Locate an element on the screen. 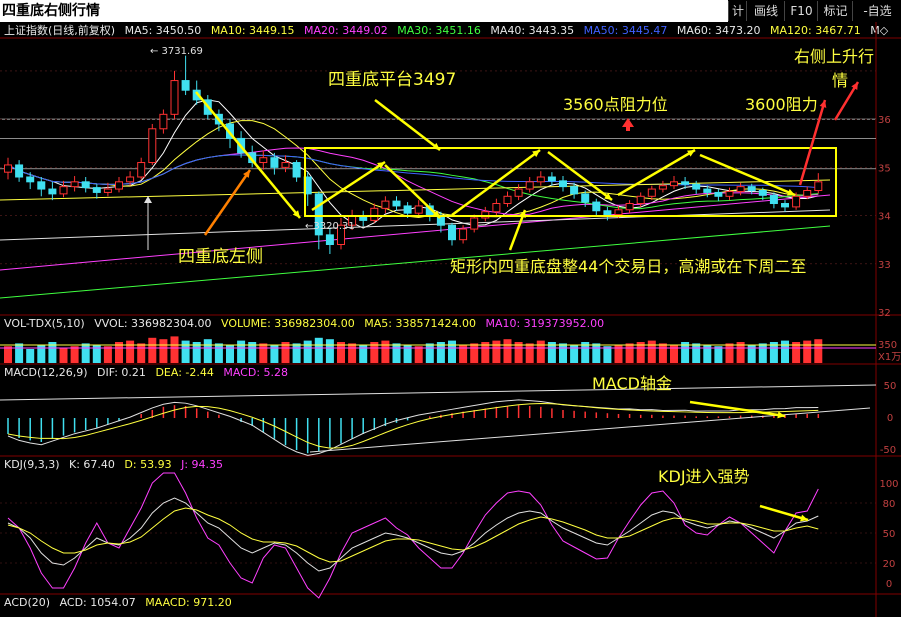 This screenshot has height=617, width=901. ma-long-white is located at coordinates (415, 225).